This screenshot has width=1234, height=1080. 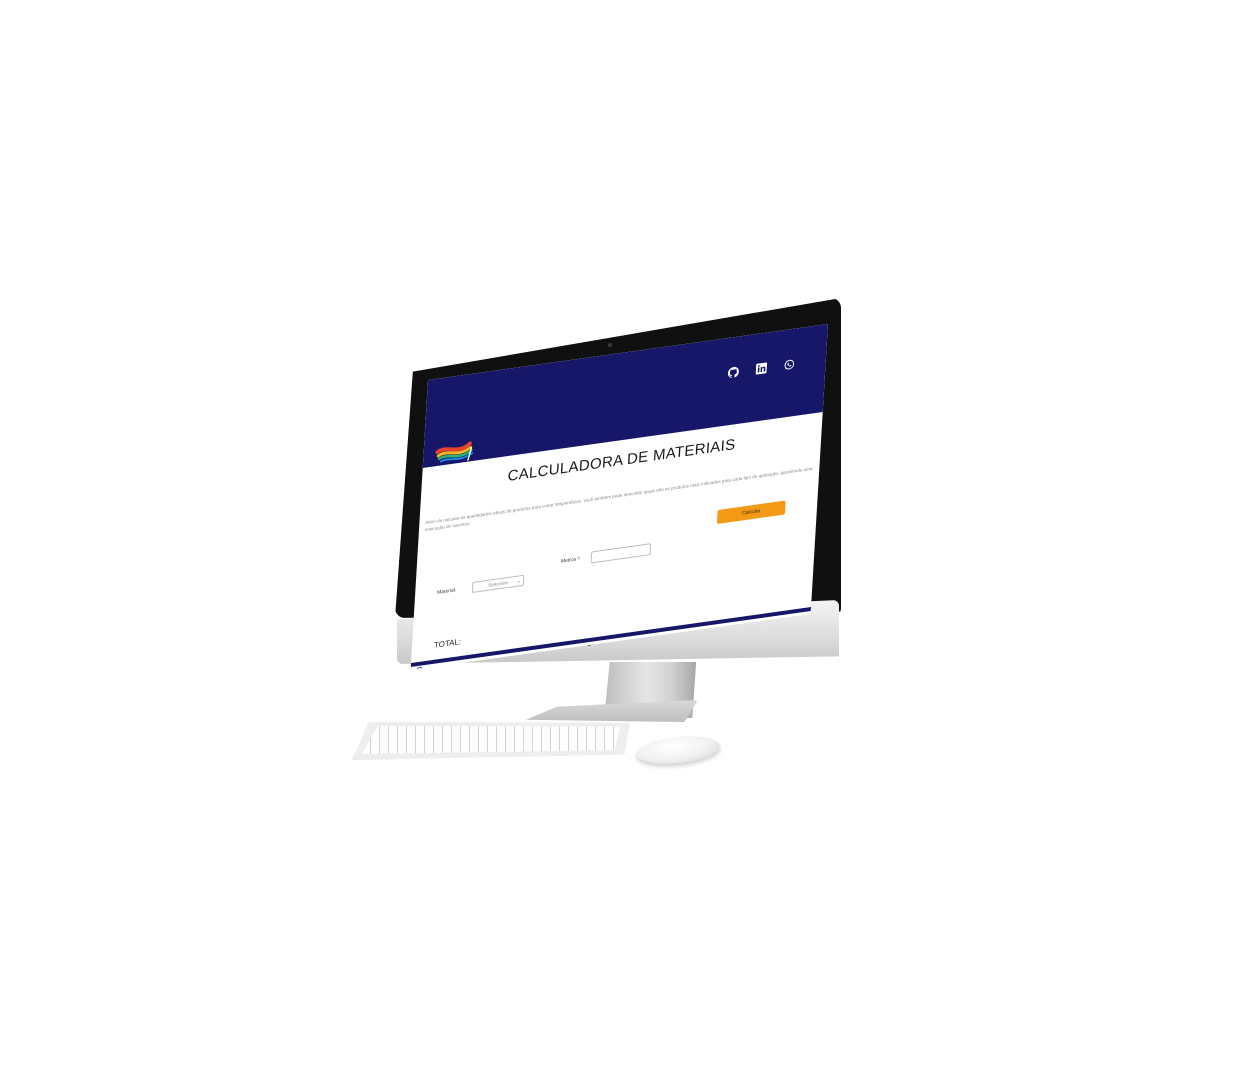 What do you see at coordinates (519, 581) in the screenshot?
I see `chevron-down-icon: ⌄` at bounding box center [519, 581].